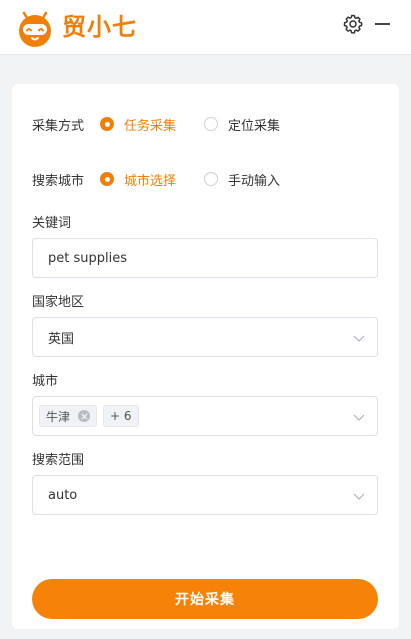 The width and height of the screenshot is (411, 639). What do you see at coordinates (150, 181) in the screenshot?
I see `radio-city-select-label: 城市选择` at bounding box center [150, 181].